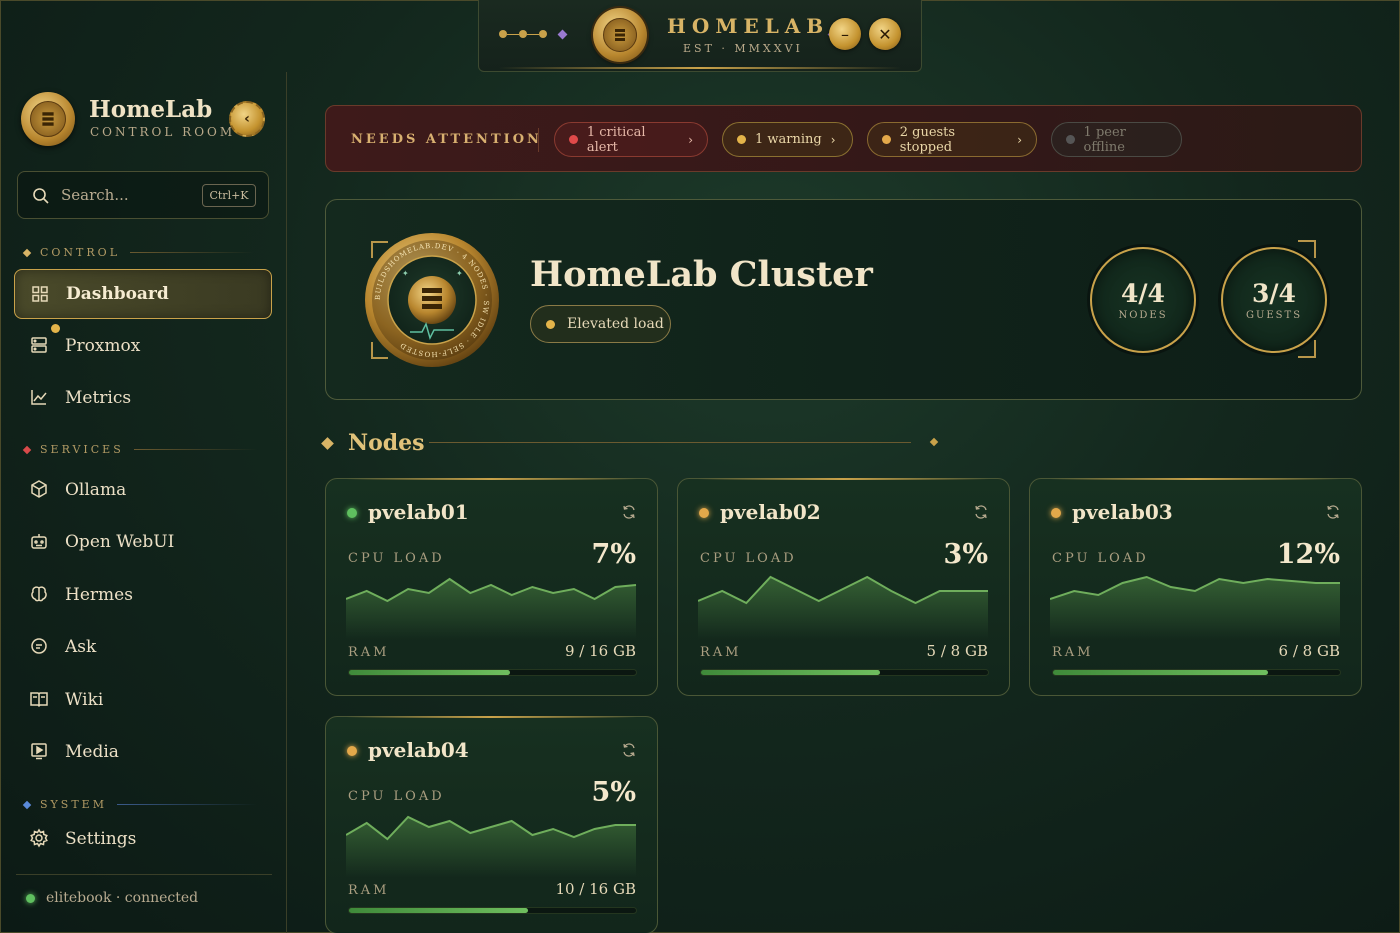 The image size is (1400, 933). Describe the element at coordinates (885, 34) in the screenshot. I see `close-button: ✕` at that location.